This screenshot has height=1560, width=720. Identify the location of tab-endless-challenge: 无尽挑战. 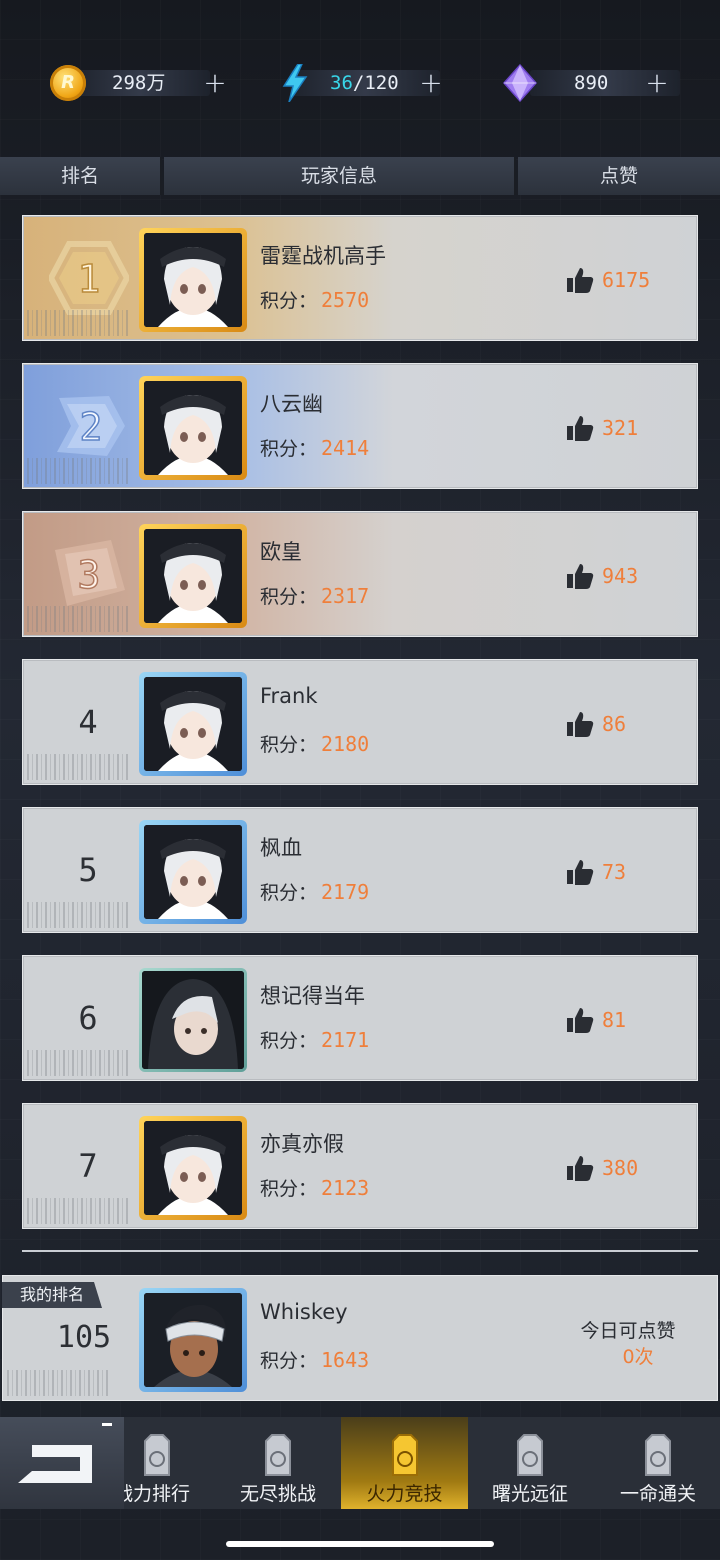
(278, 1463).